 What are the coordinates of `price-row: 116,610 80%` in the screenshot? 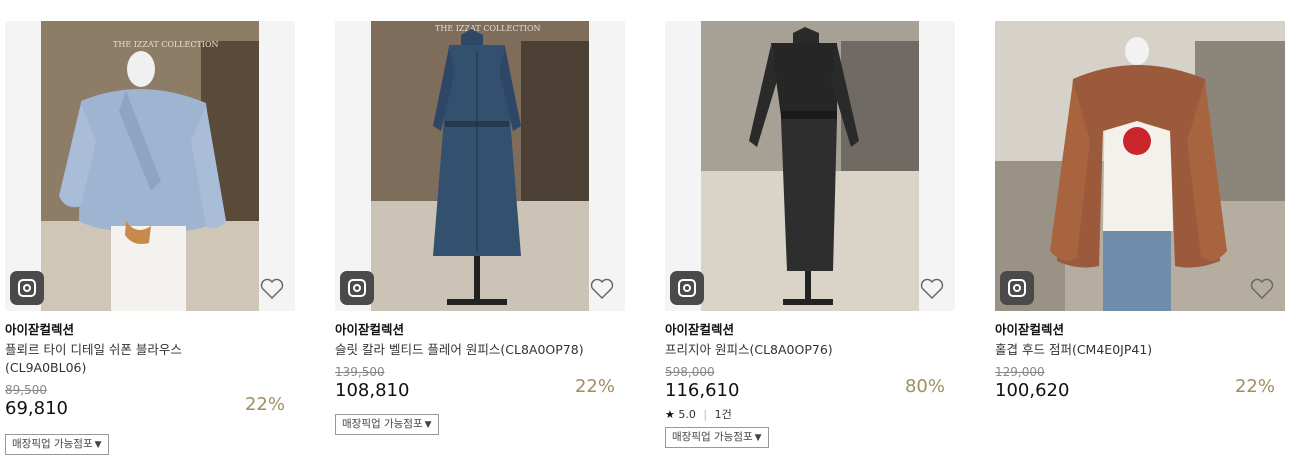 It's located at (810, 389).